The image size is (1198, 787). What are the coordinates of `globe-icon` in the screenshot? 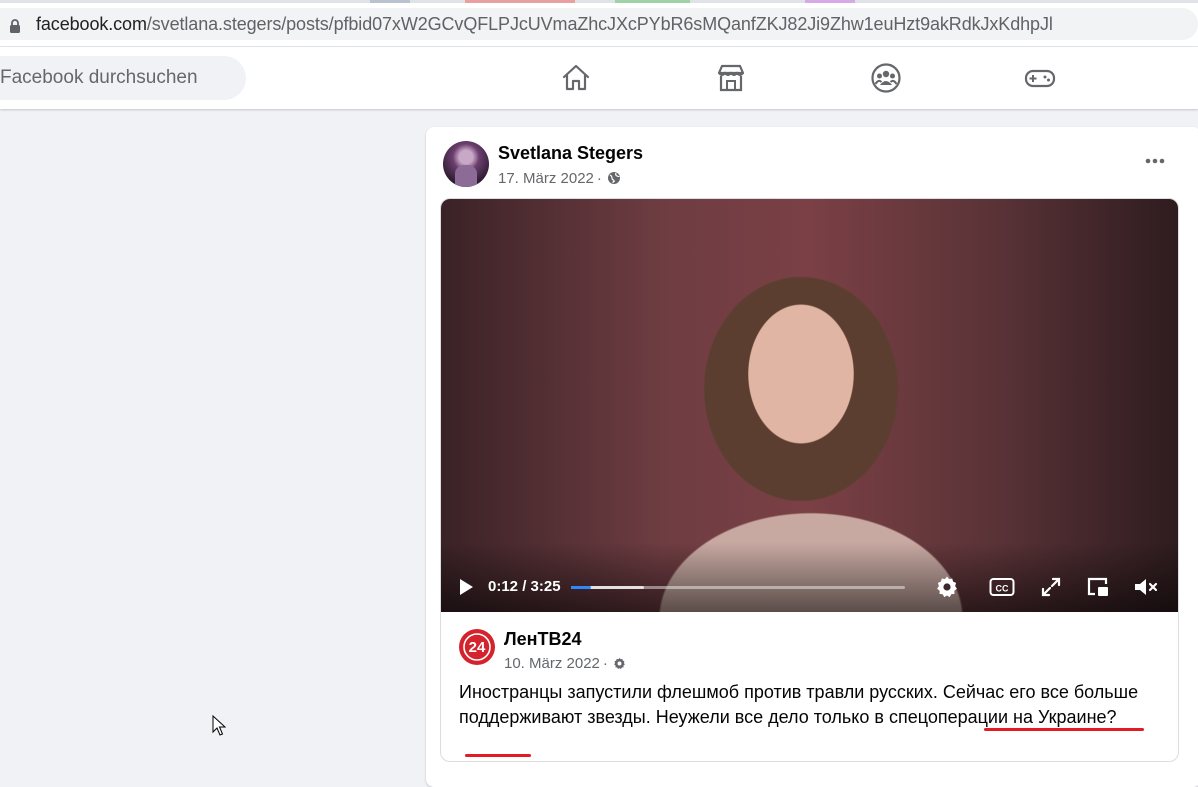 It's located at (614, 178).